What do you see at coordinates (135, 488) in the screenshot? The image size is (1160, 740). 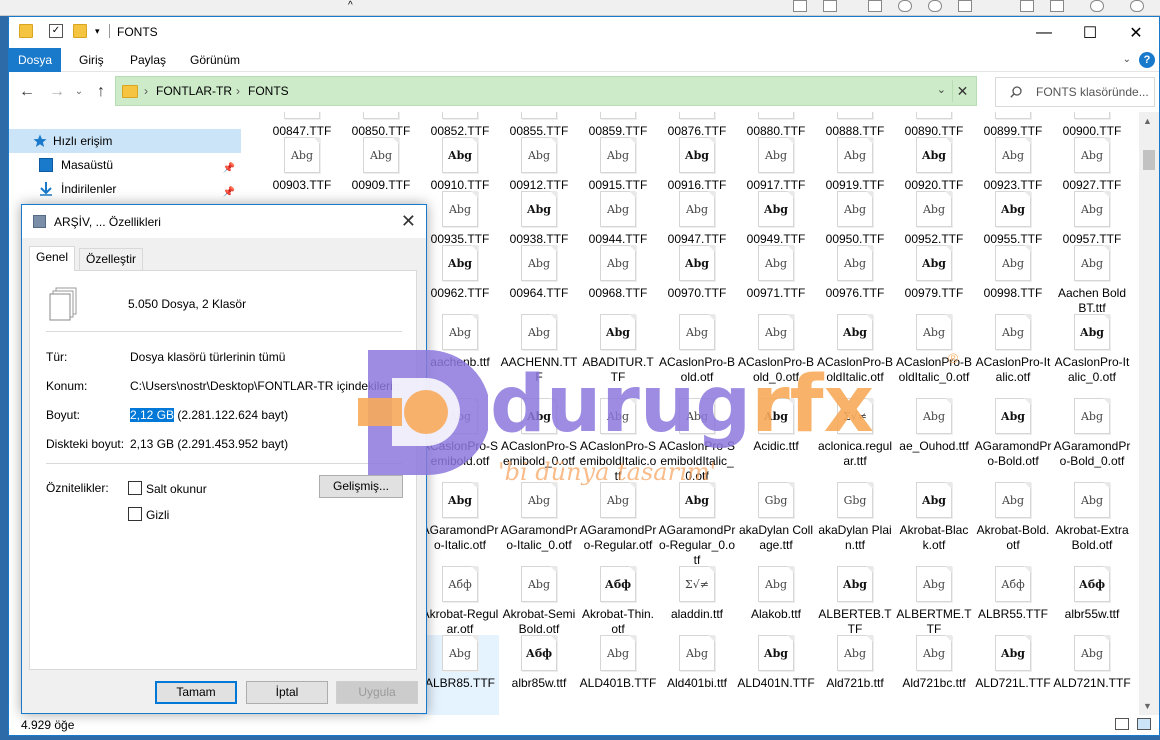 I see `readonly-checkbox` at bounding box center [135, 488].